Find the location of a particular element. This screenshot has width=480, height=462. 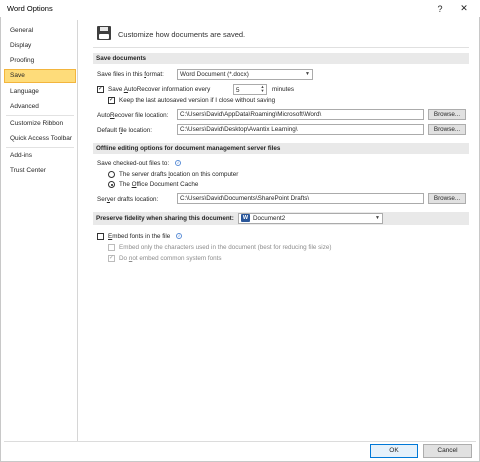

autorecover-minutes-spinner: 5 ▲ ▼ is located at coordinates (250, 89).